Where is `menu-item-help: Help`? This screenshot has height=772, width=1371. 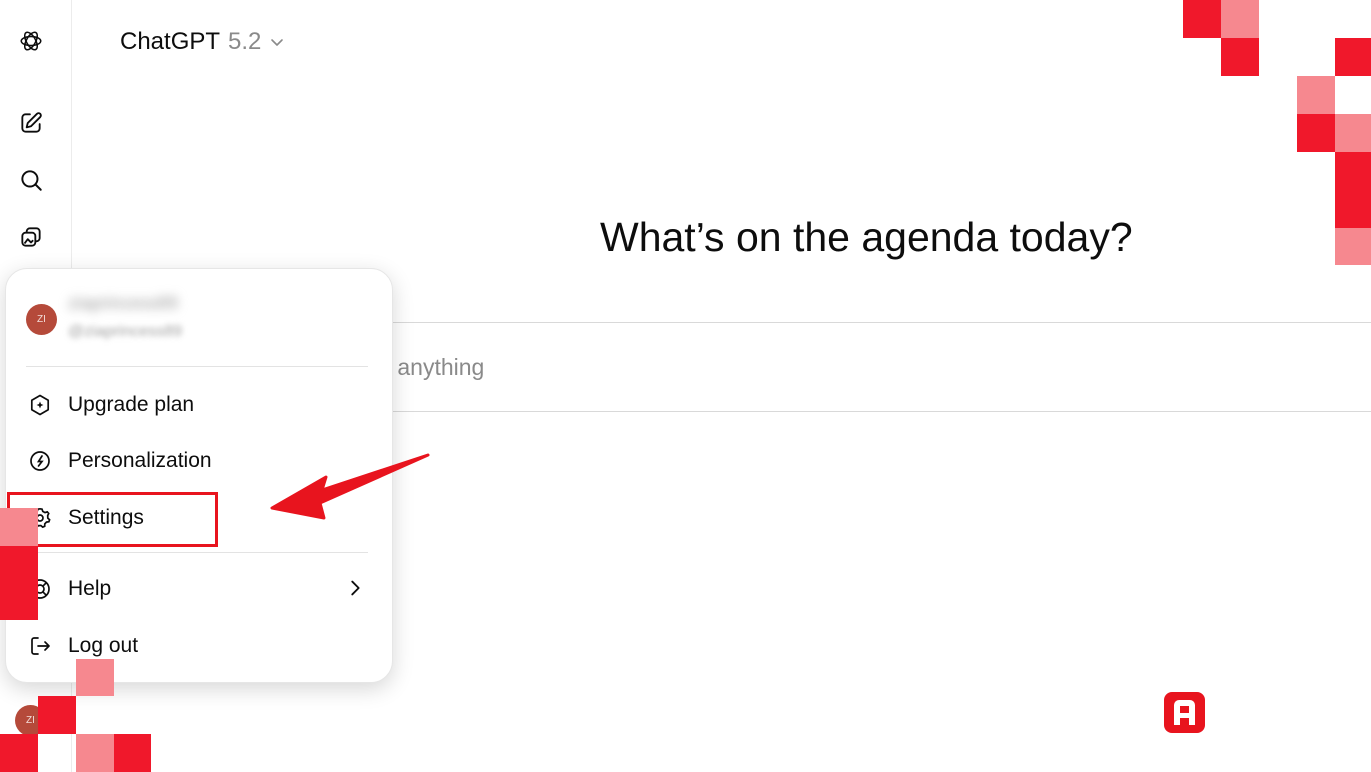
menu-item-help: Help is located at coordinates (195, 589).